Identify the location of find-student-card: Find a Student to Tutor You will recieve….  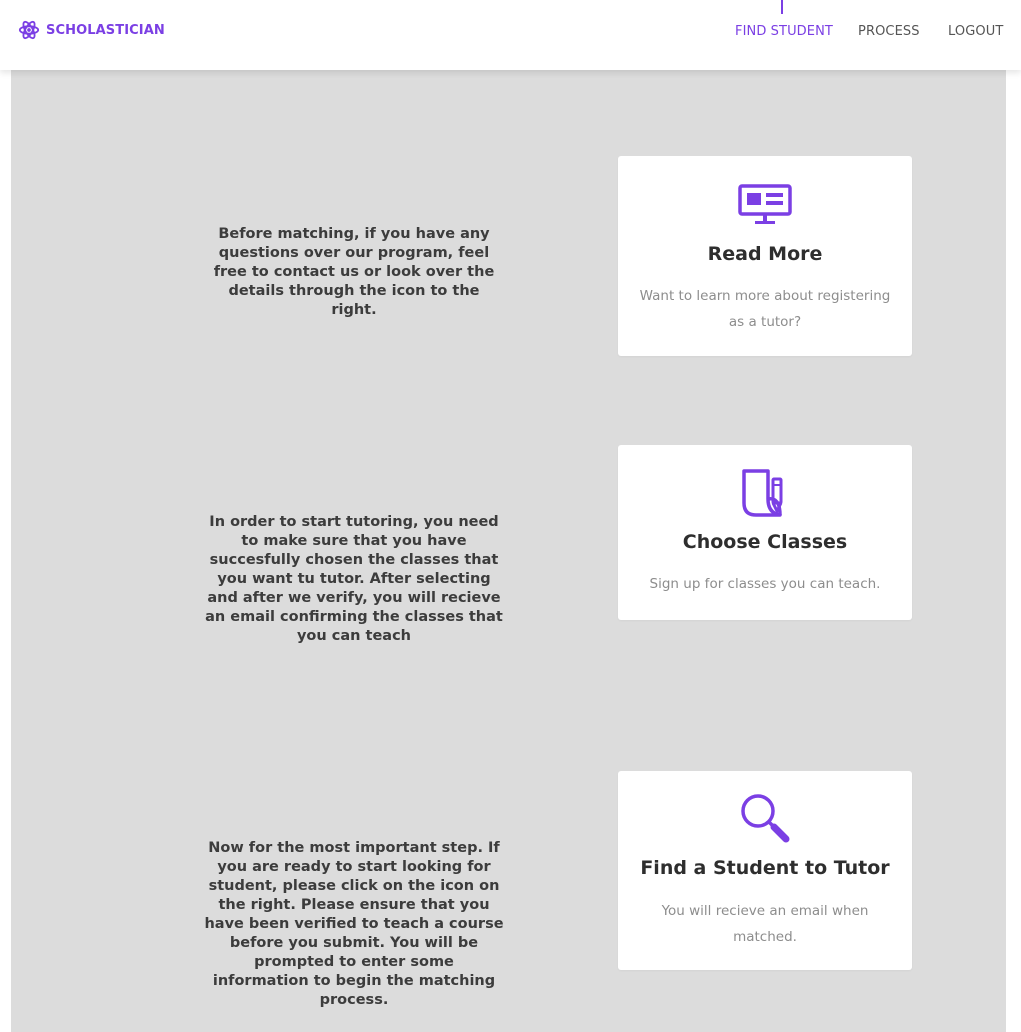
(765, 870).